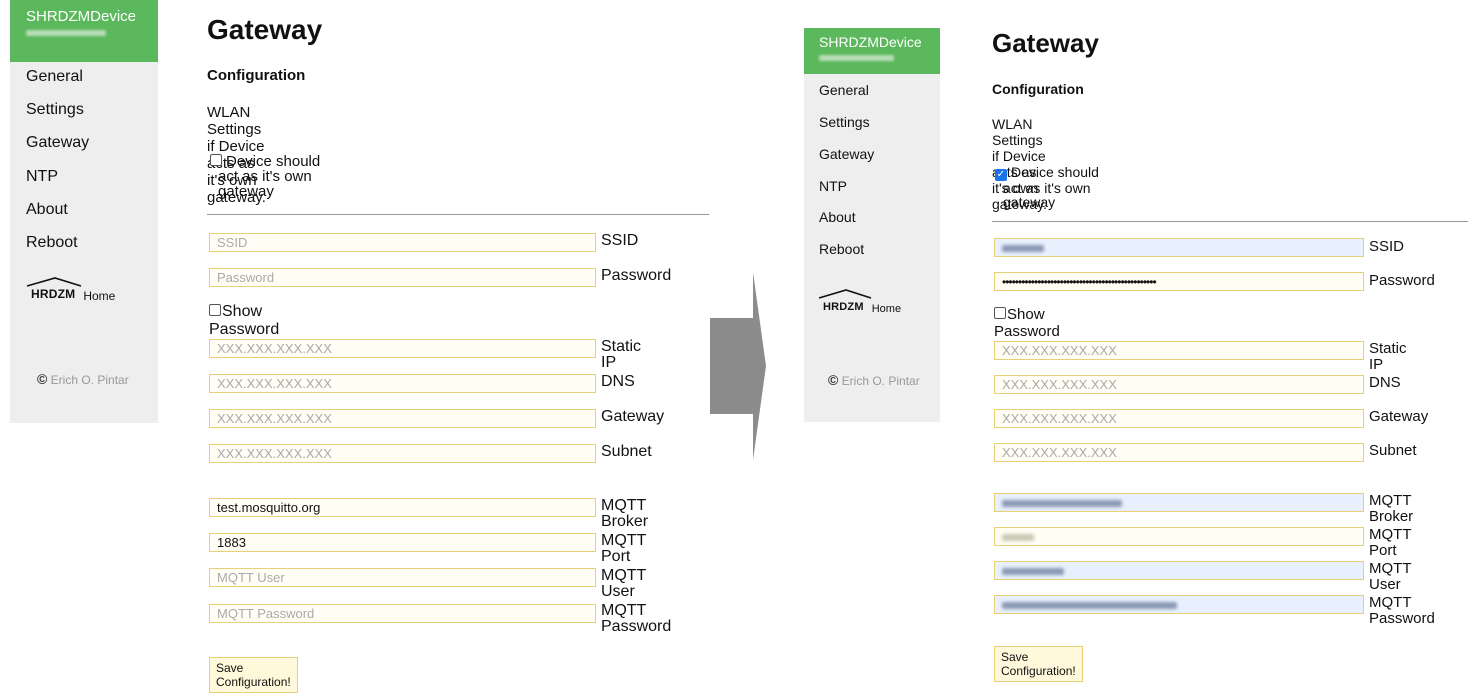 This screenshot has height=695, width=1475. Describe the element at coordinates (738, 366) in the screenshot. I see `arrow-right-icon` at that location.